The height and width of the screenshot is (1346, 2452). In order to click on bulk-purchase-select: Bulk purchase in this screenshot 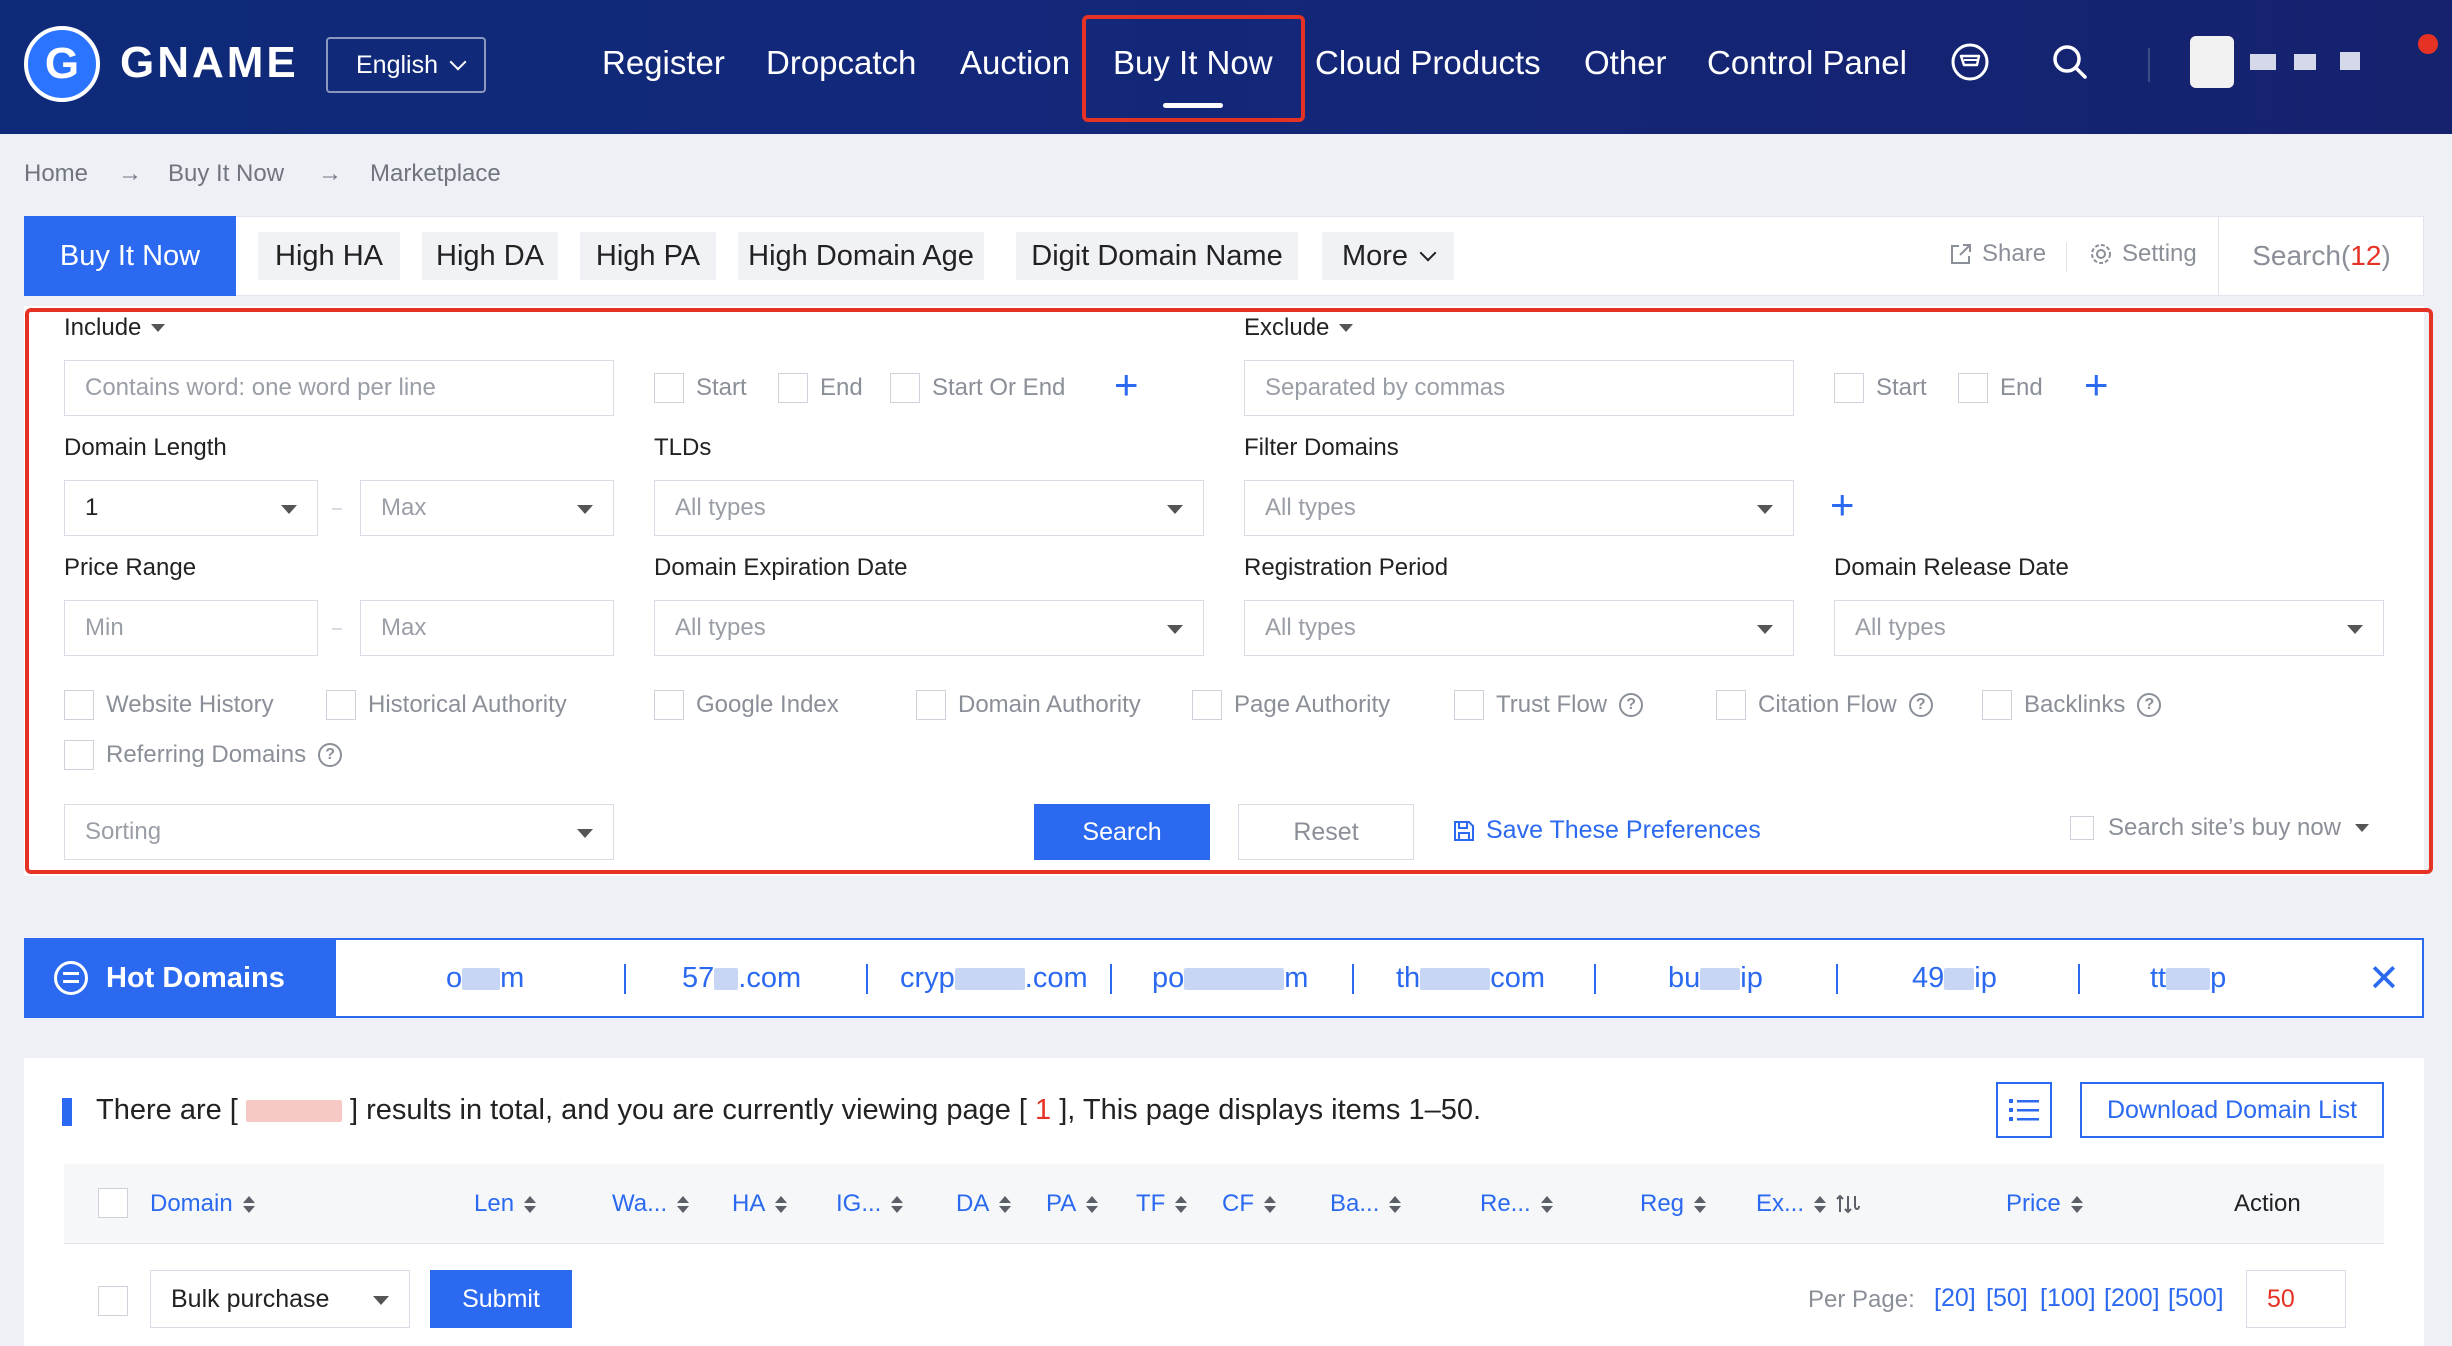, I will do `click(280, 1299)`.